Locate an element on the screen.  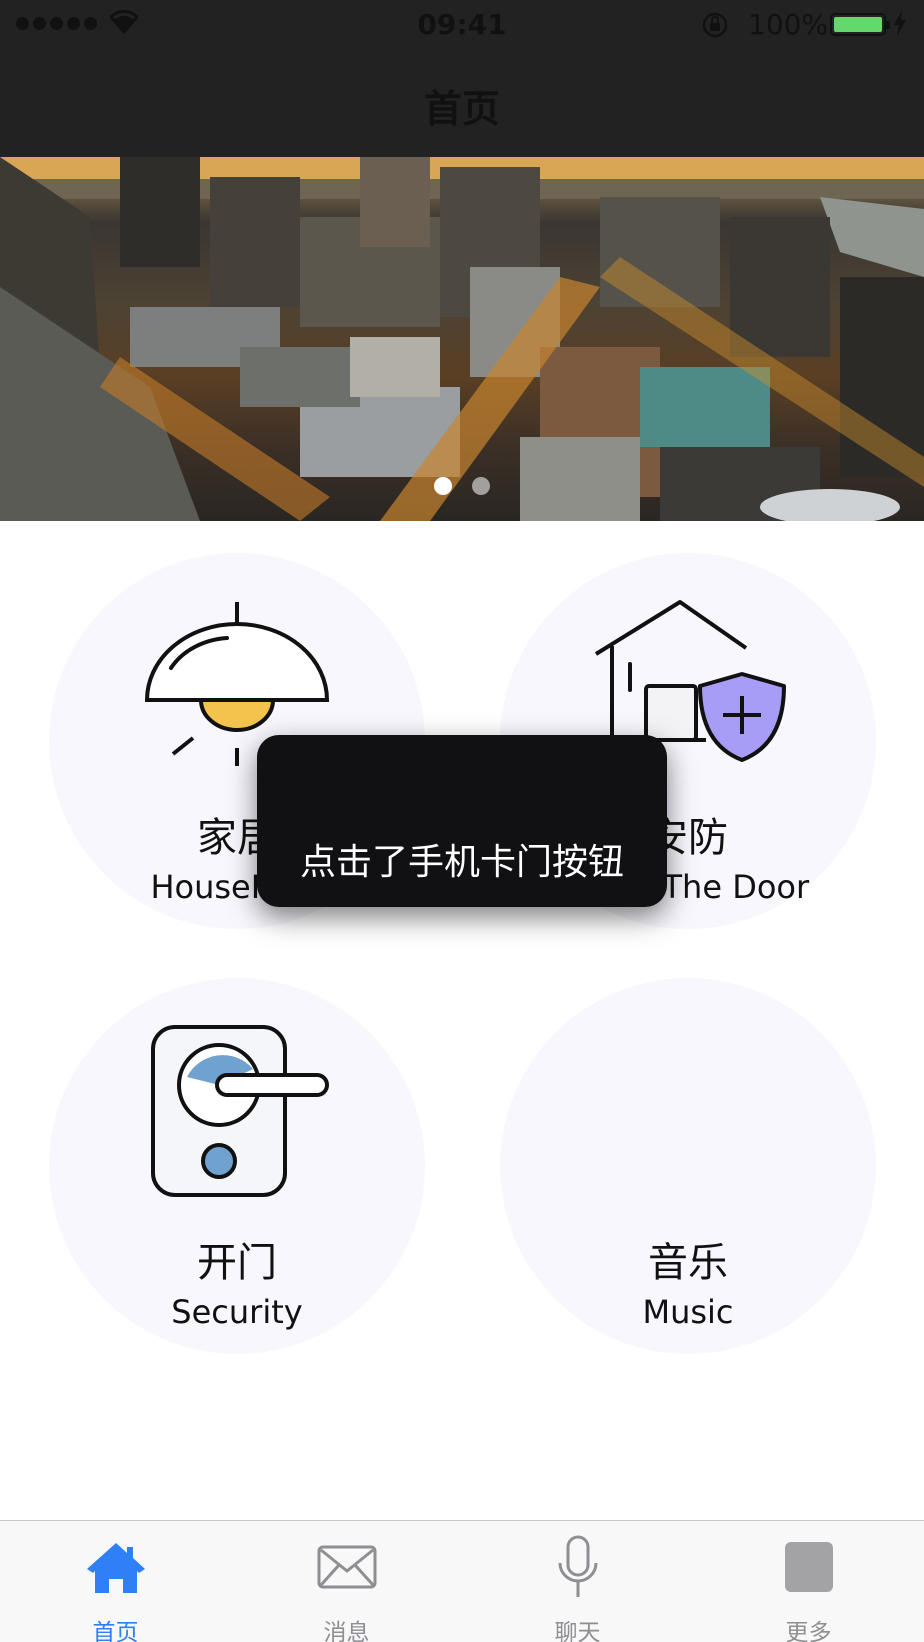
toast-message: 点击了手机卡门按钮 is located at coordinates (461, 862).